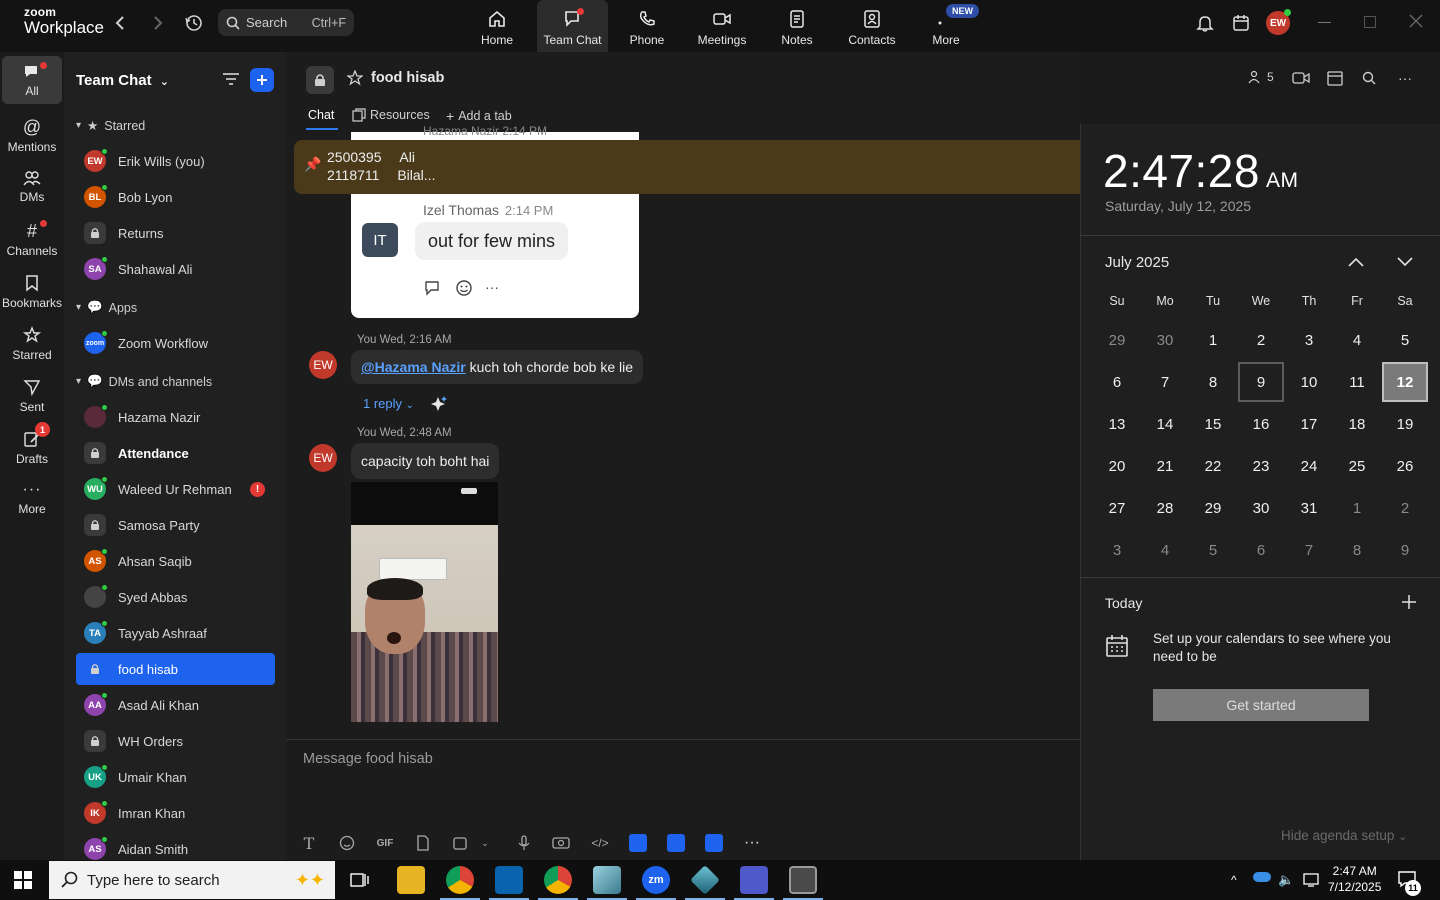  I want to click on code-snippet-icon: </>, so click(600, 843).